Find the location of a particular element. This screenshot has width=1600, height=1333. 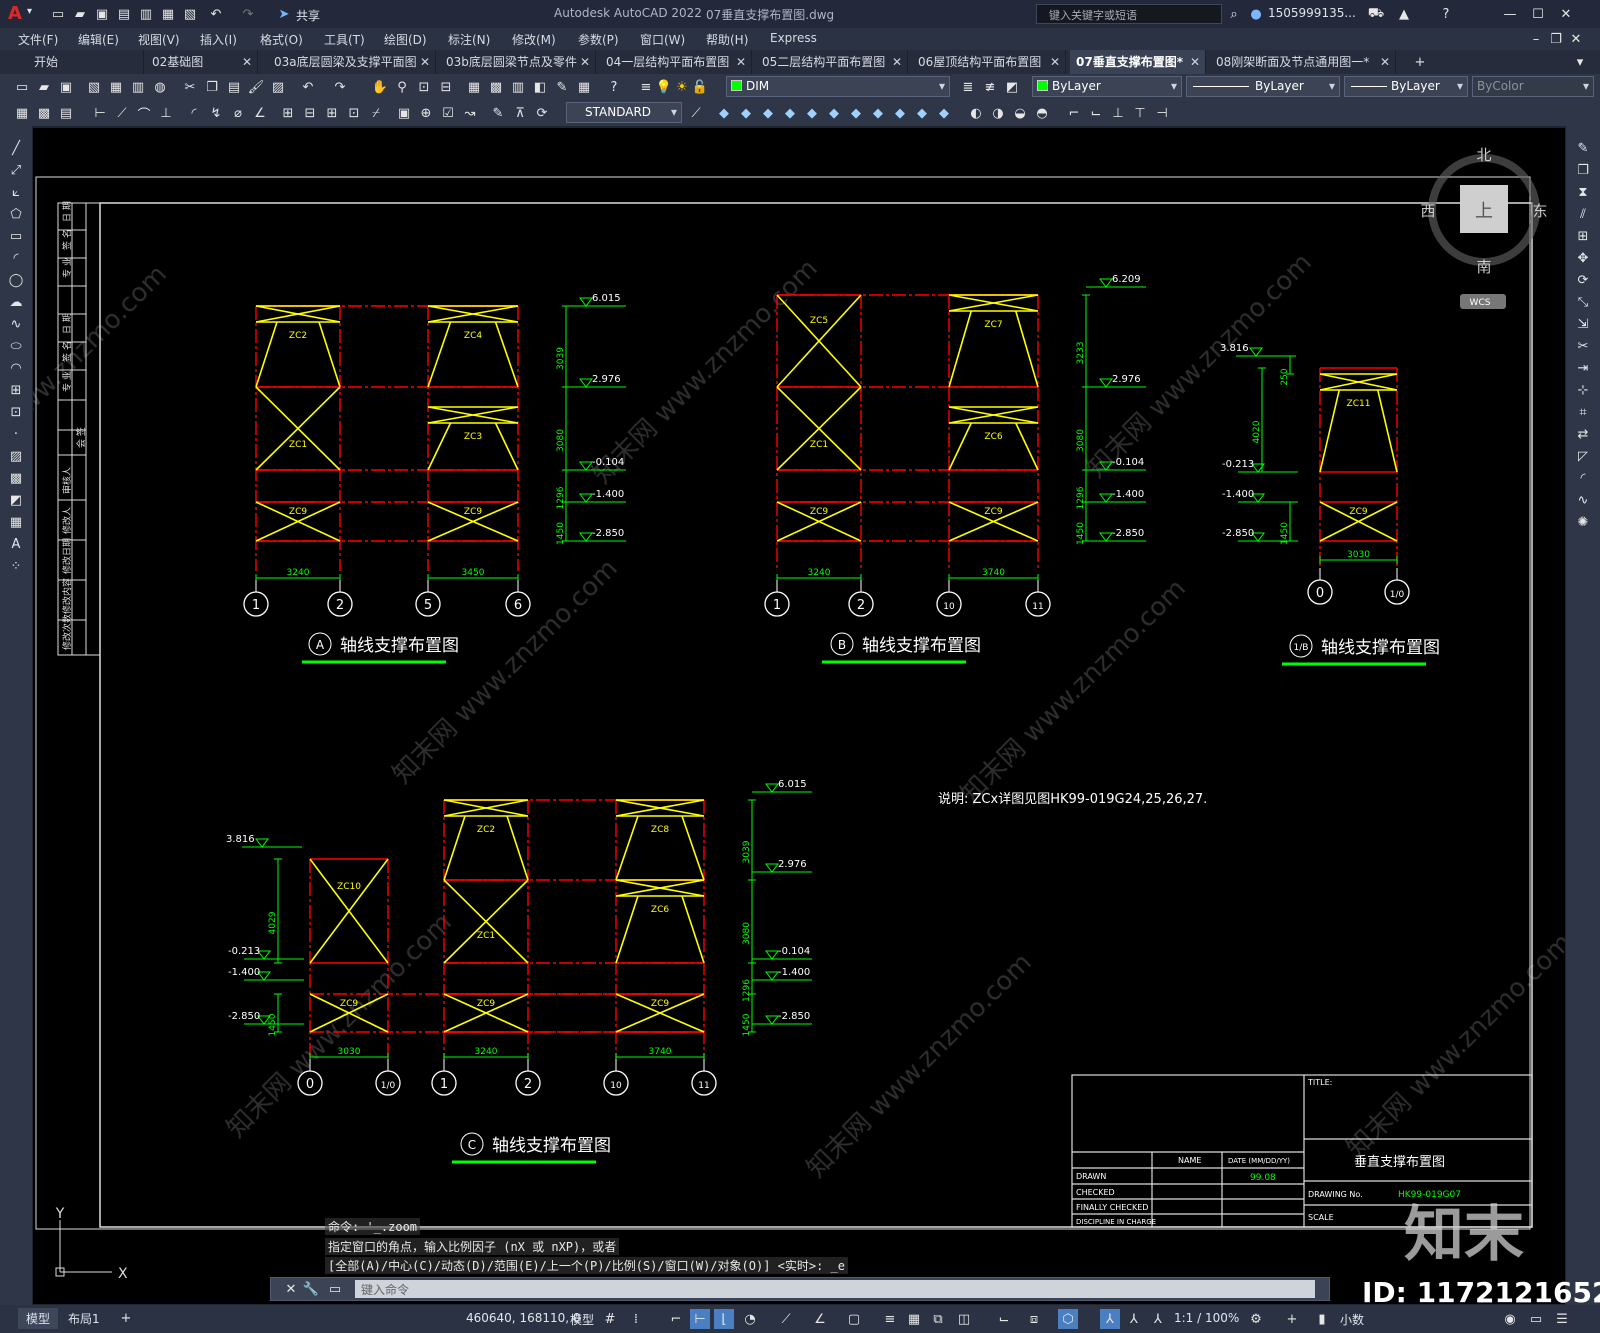

ucs-origin-icon: ⊥ is located at coordinates (1118, 113).